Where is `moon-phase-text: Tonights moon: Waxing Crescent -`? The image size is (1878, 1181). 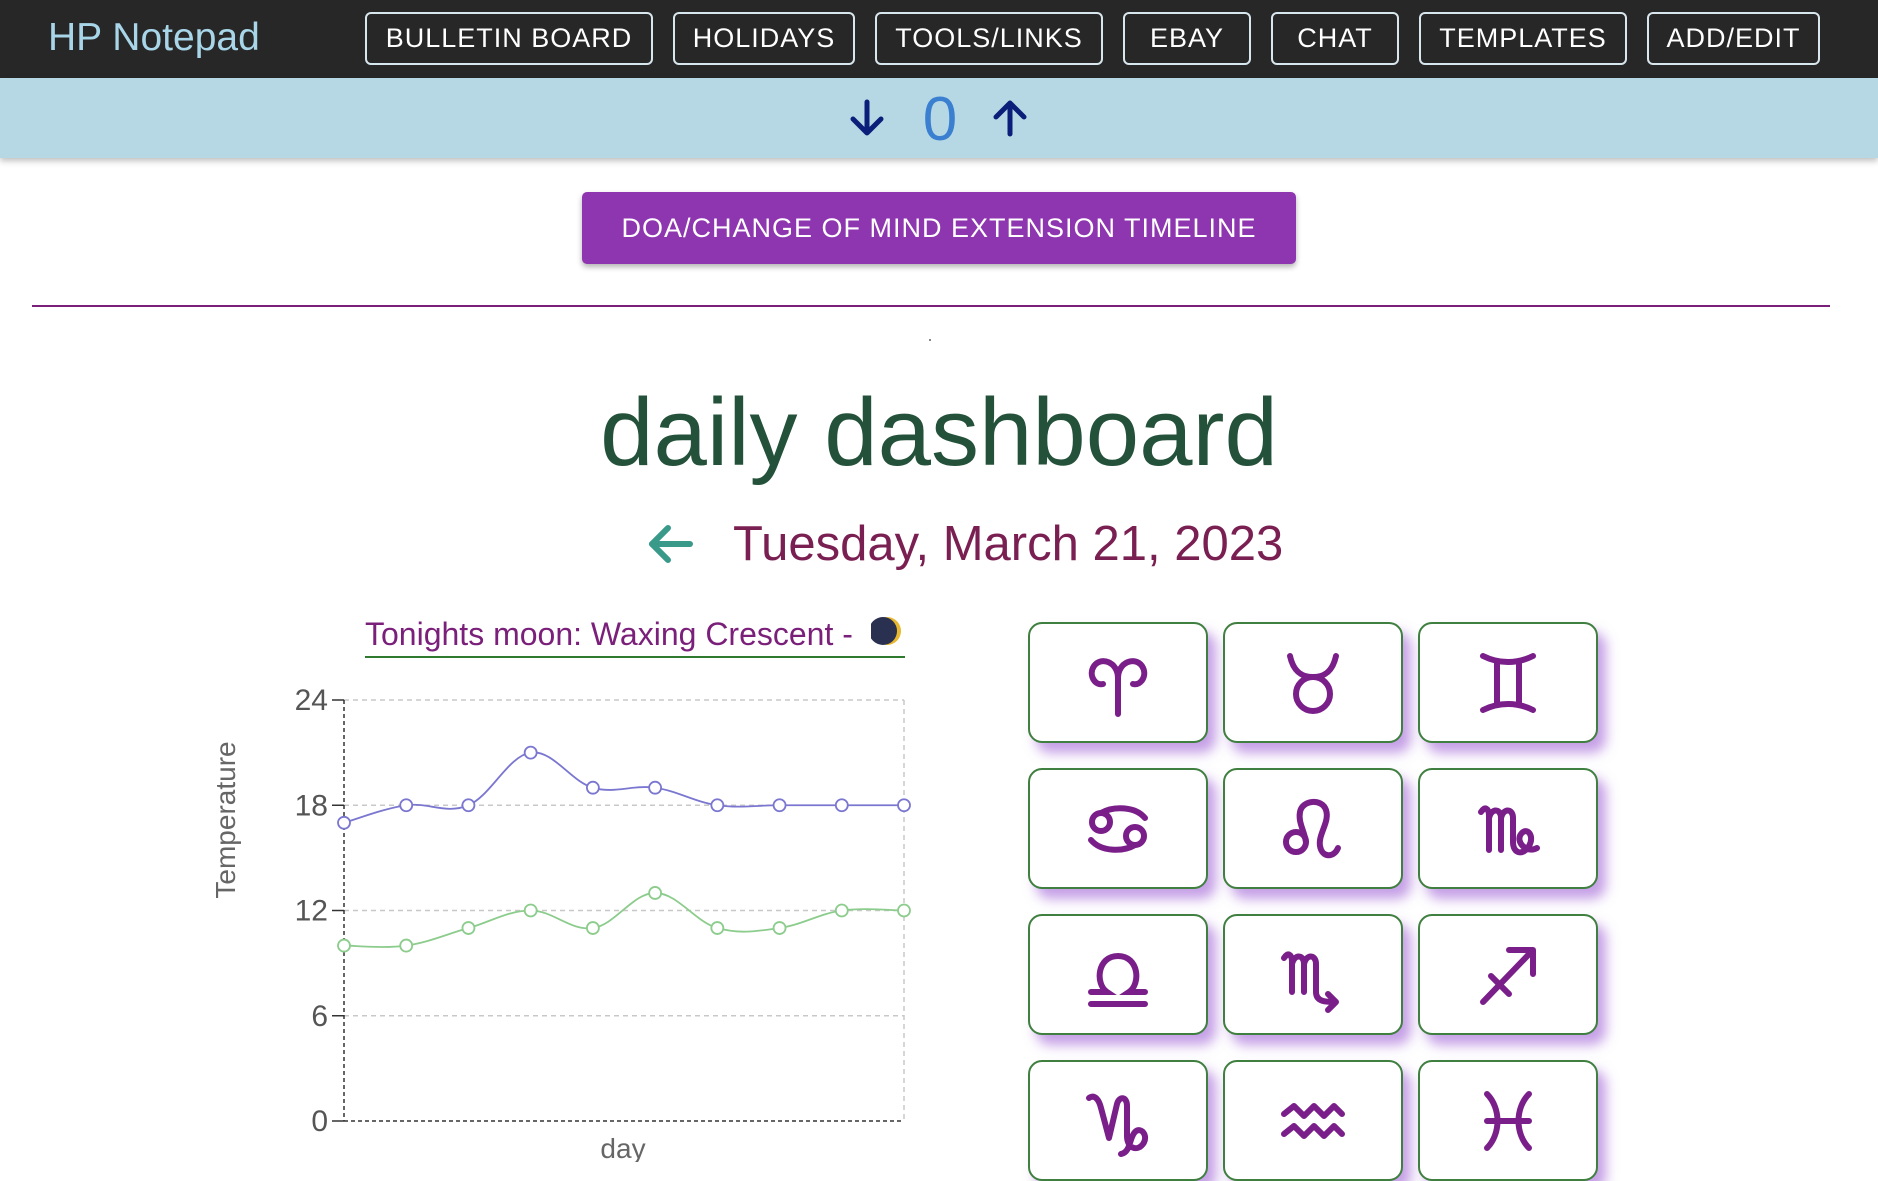
moon-phase-text: Tonights moon: Waxing Crescent - is located at coordinates (609, 634).